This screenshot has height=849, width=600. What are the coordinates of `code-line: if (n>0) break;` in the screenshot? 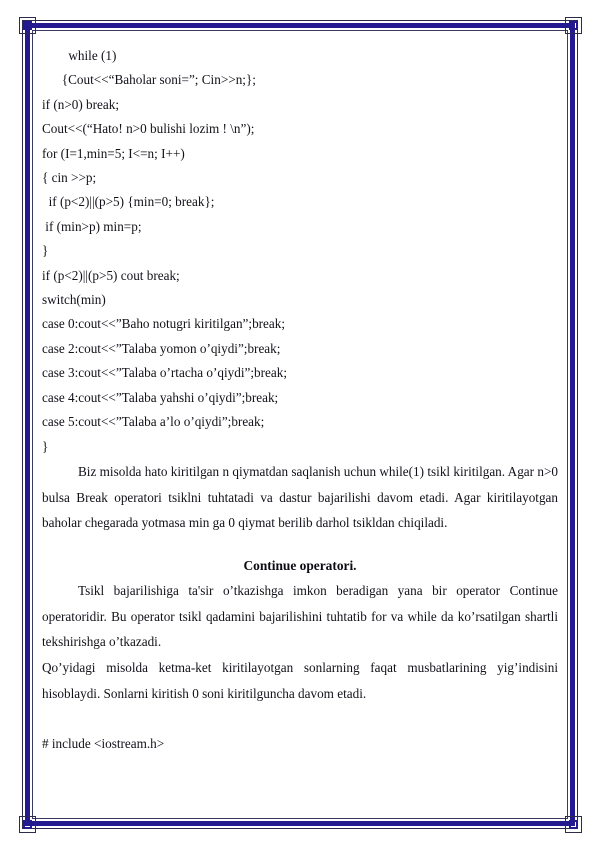 It's located at (81, 104).